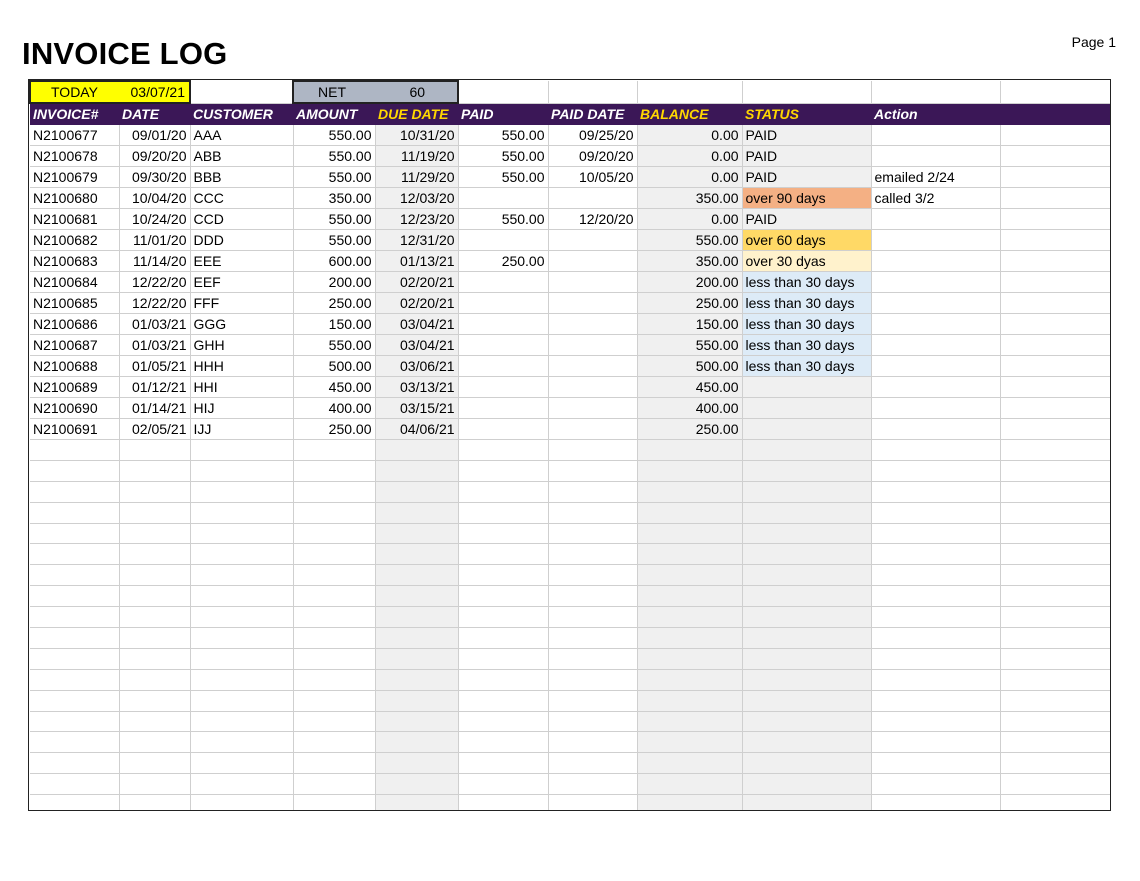 This screenshot has width=1140, height=881. What do you see at coordinates (74, 387) in the screenshot?
I see `invoice-cell: N2100689` at bounding box center [74, 387].